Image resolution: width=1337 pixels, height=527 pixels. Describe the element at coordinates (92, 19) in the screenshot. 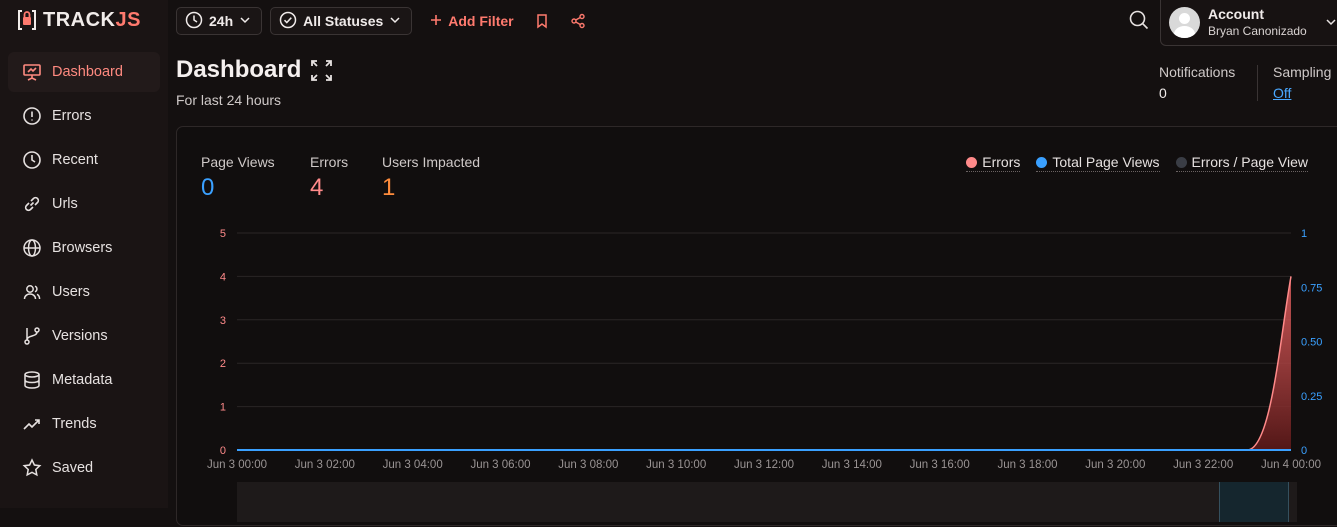

I see `logo-text: TRACKJS` at that location.